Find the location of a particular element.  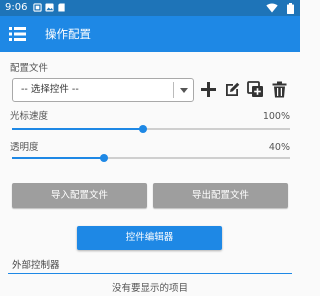

status-time: 9:06 is located at coordinates (16, 7).